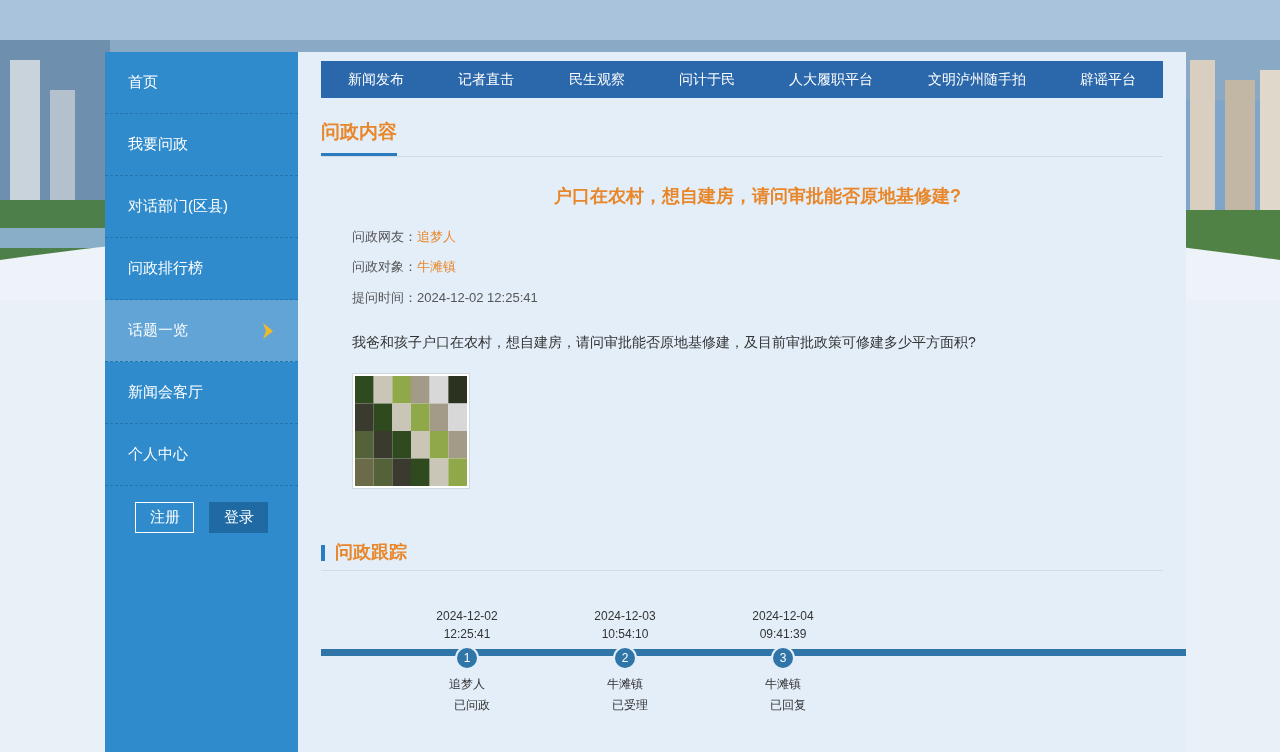  I want to click on step-date: 2024-12-02, so click(467, 616).